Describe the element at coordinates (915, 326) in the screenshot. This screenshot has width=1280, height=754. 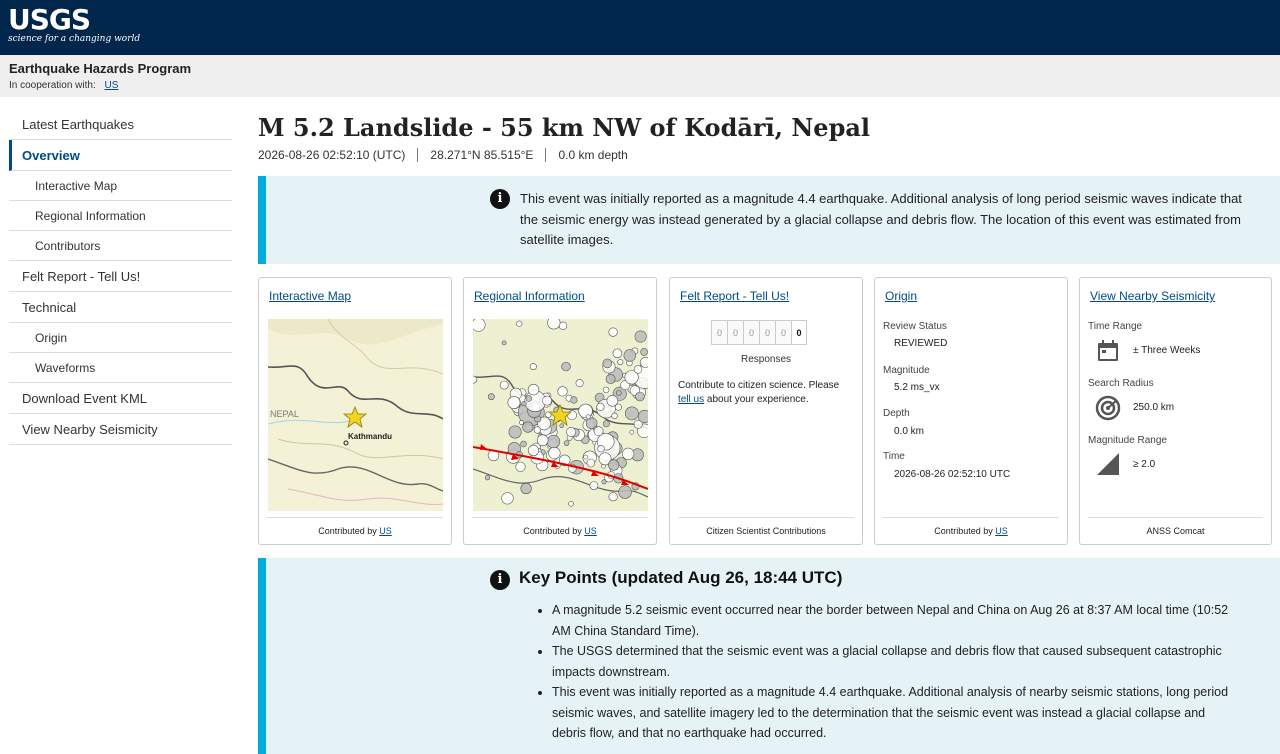
I see `review-status-label: Review Status` at that location.